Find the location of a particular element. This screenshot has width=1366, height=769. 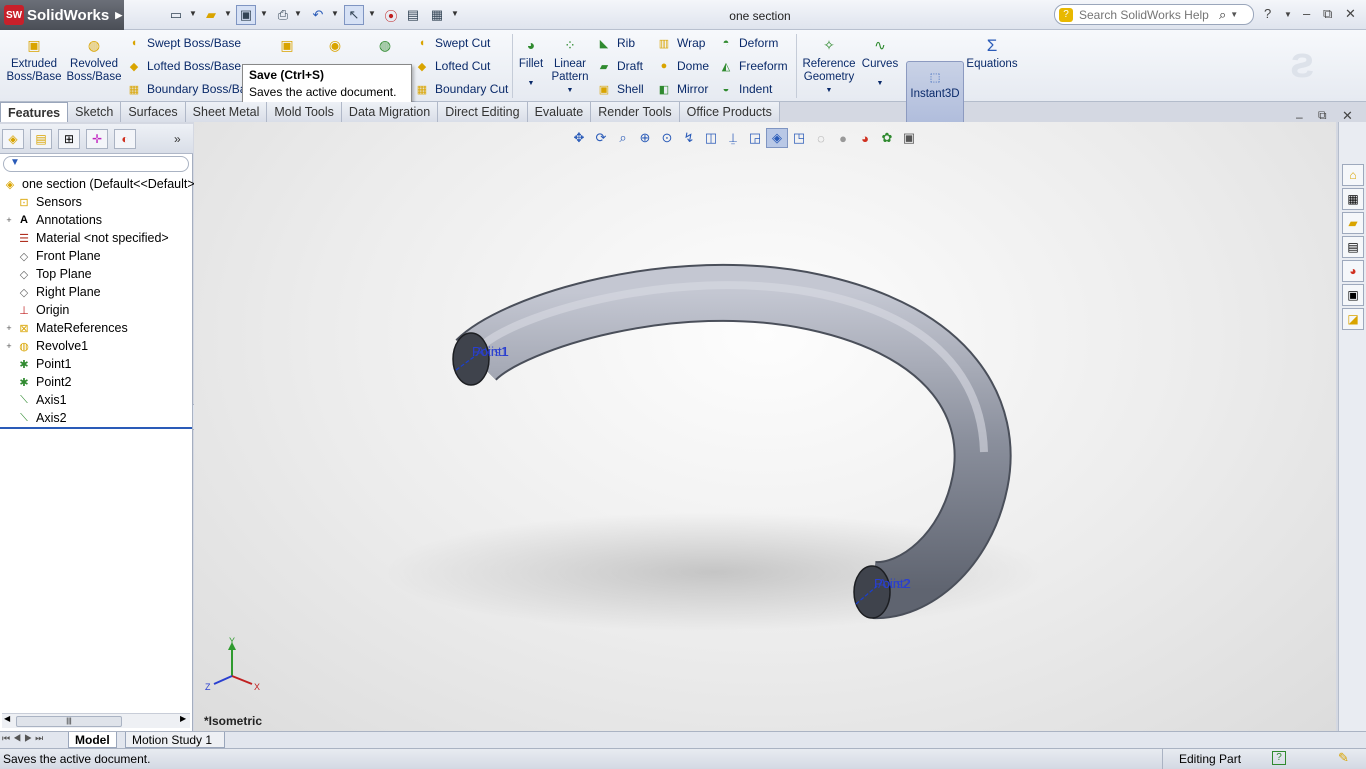

swept-boss-button: ◖ Swept Boss/Base is located at coordinates (183, 43).